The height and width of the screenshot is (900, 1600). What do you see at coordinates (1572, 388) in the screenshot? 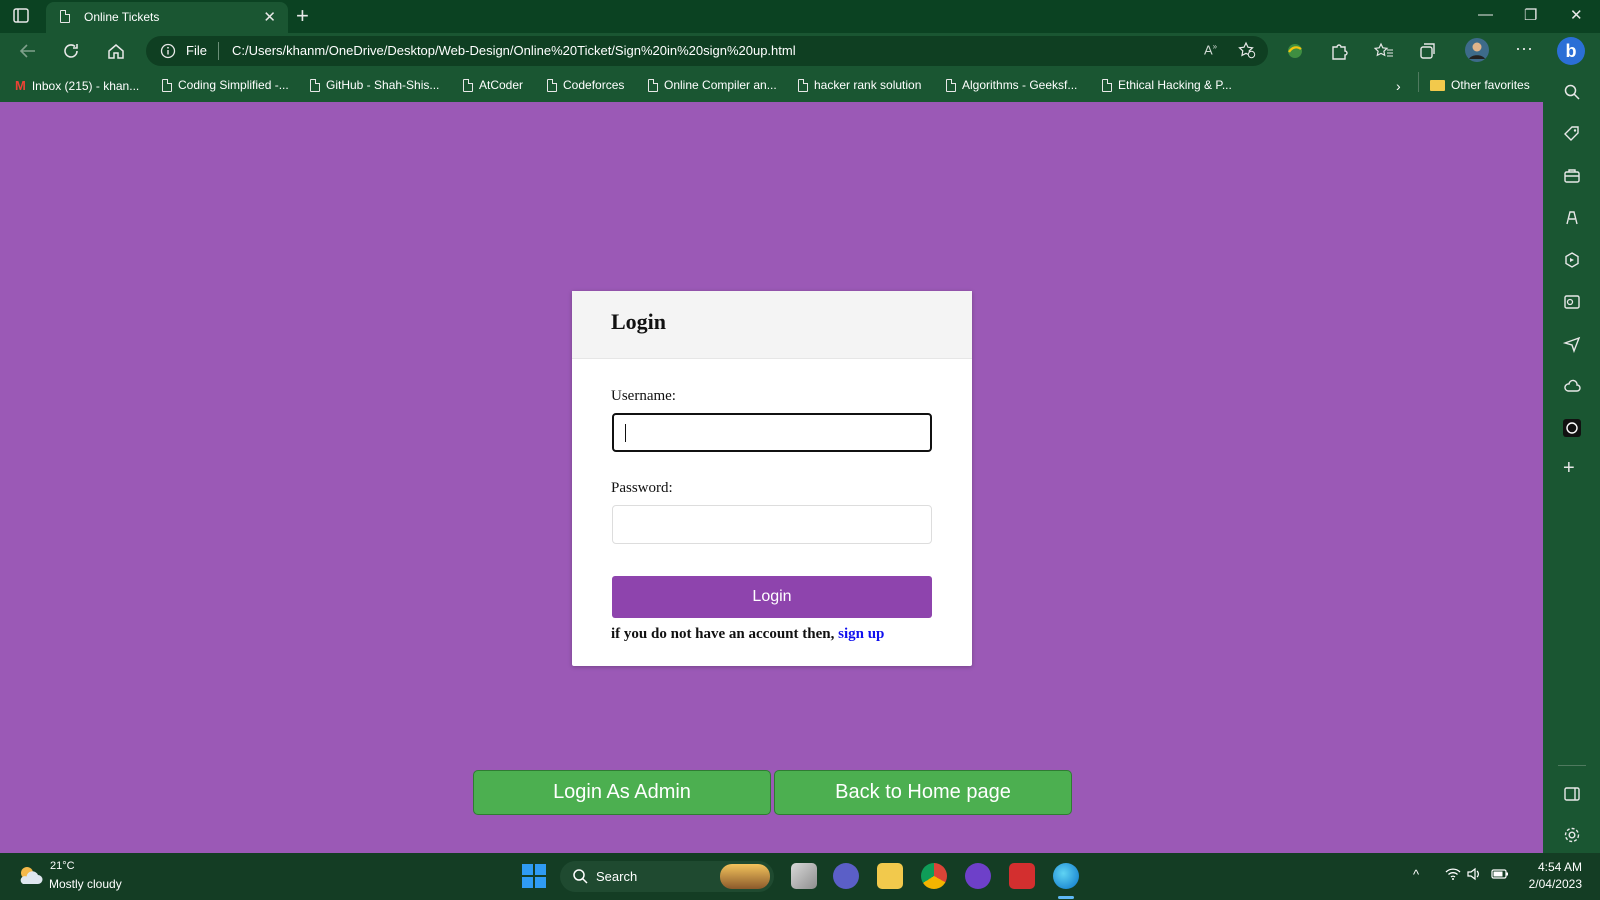
I see `cloud-icon` at bounding box center [1572, 388].